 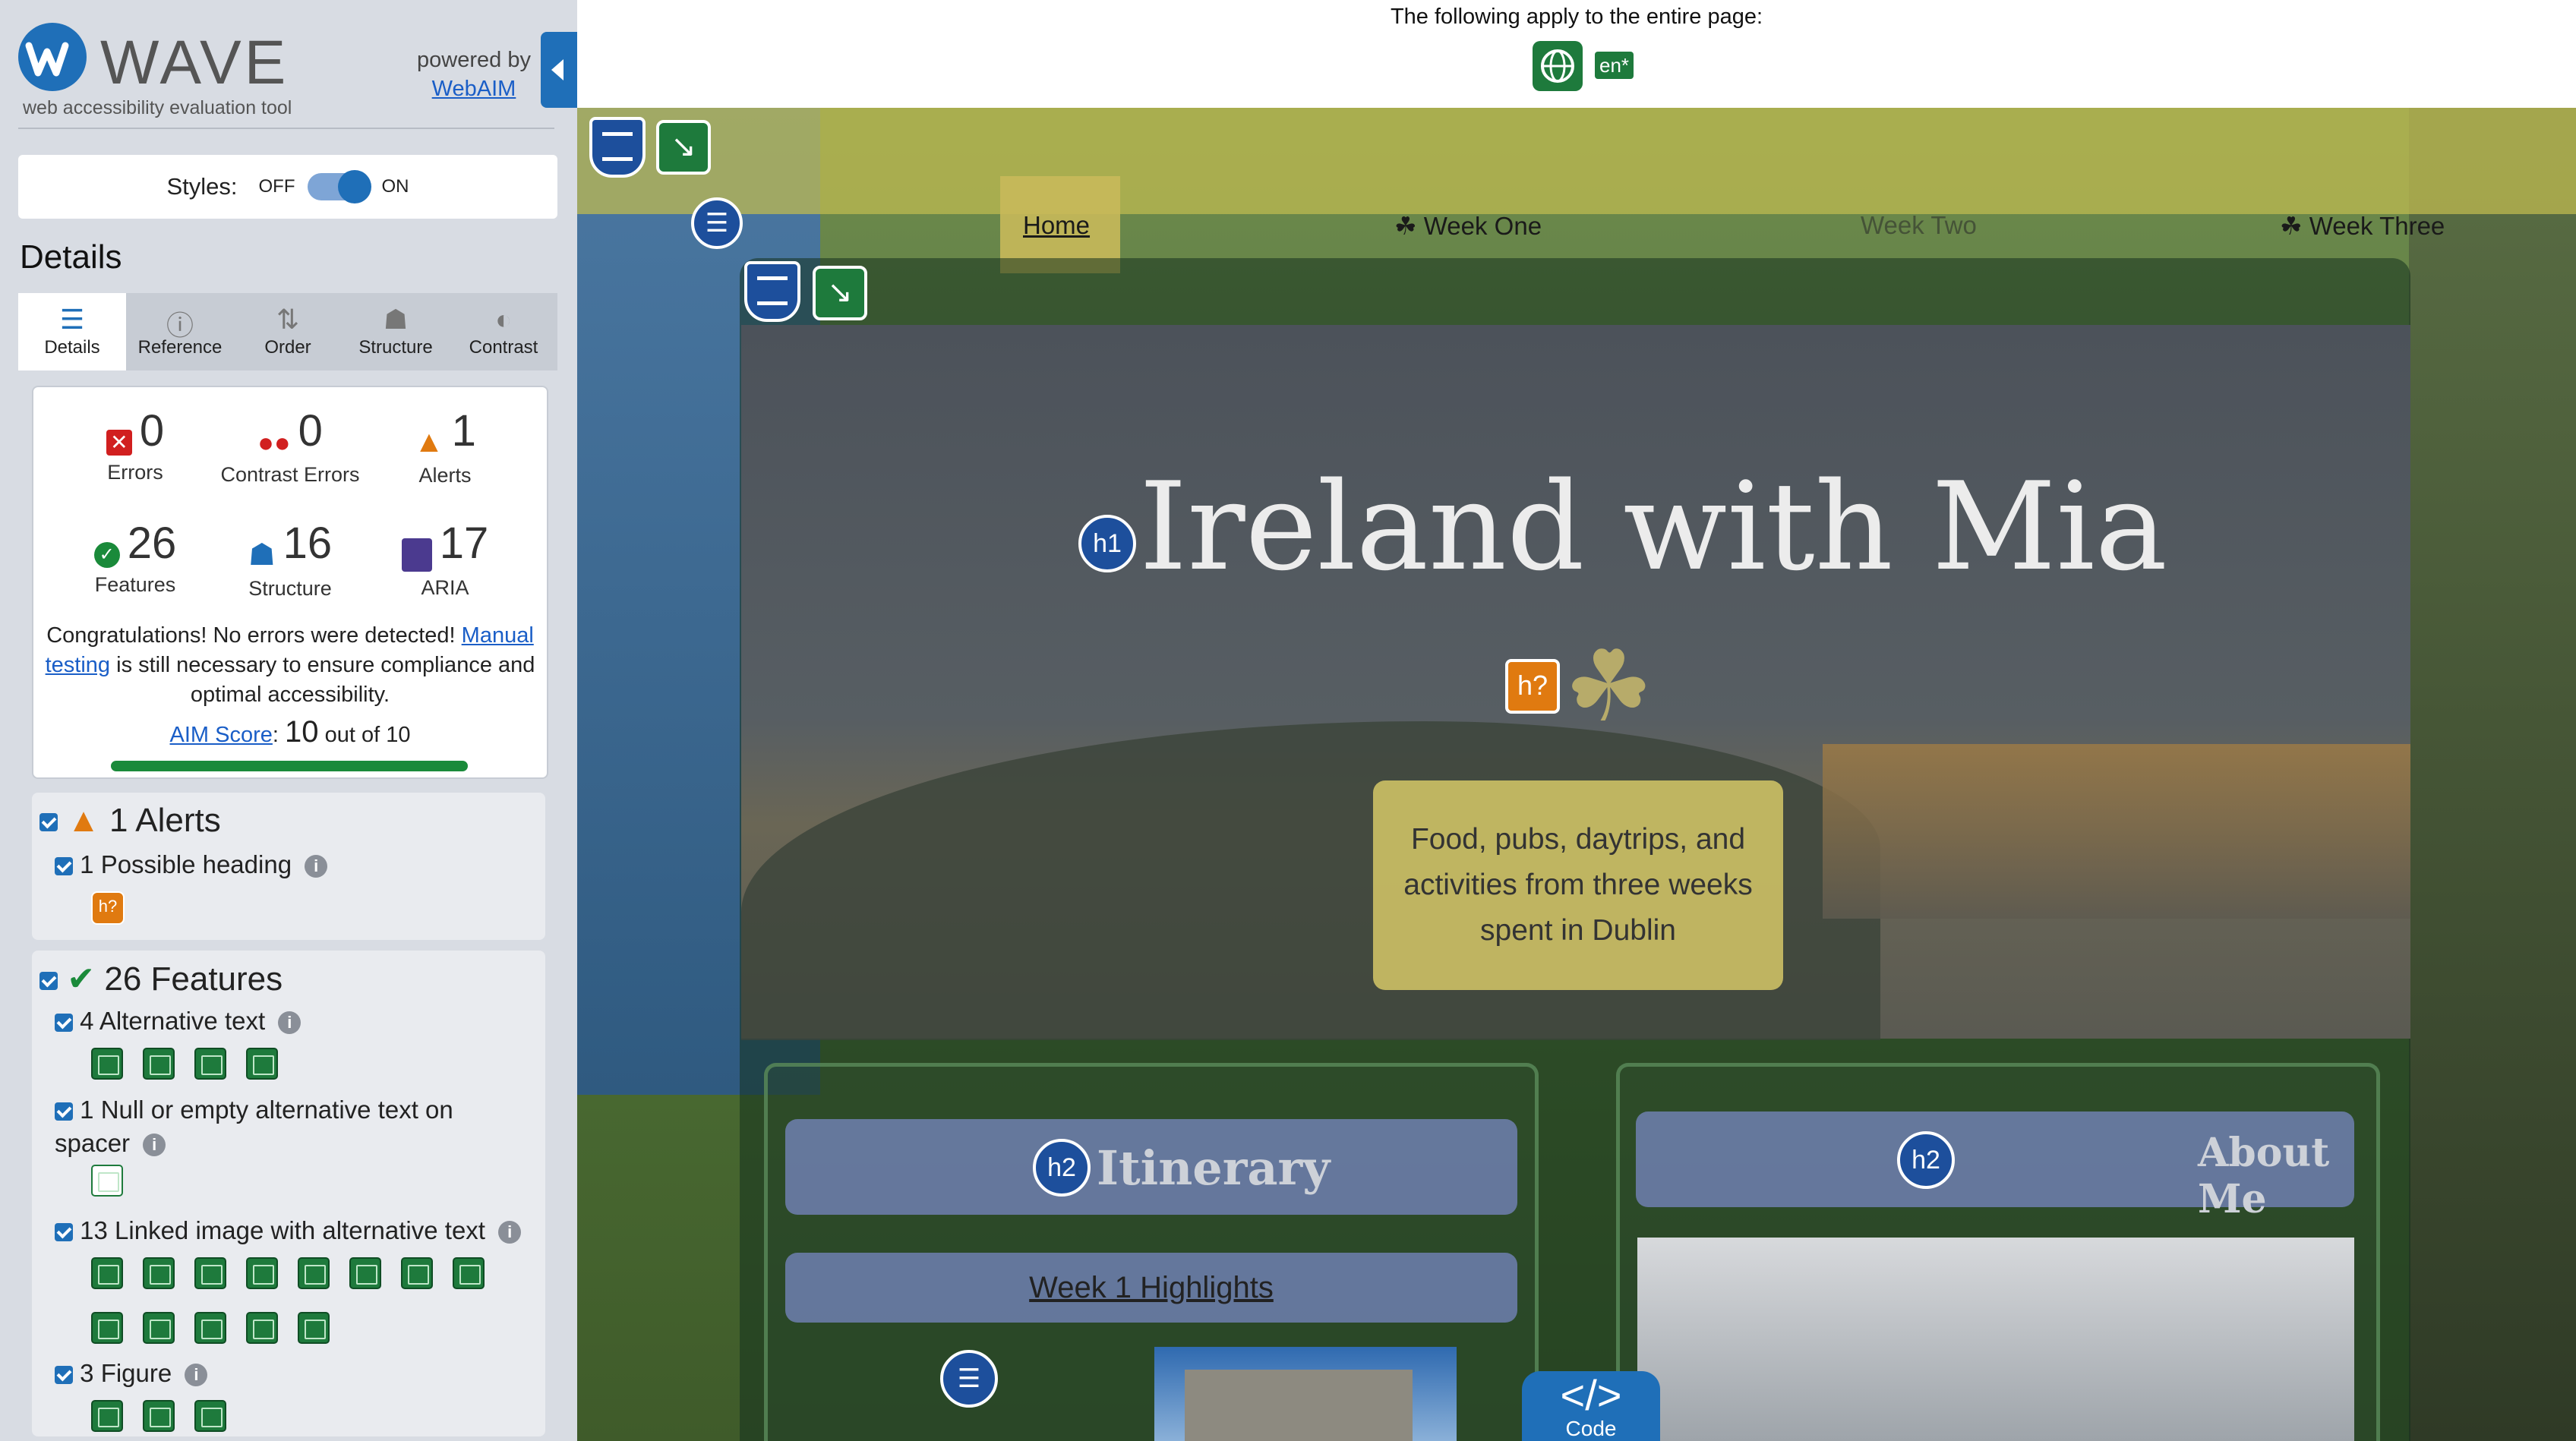 What do you see at coordinates (308, 543) in the screenshot?
I see `structure-count: 16` at bounding box center [308, 543].